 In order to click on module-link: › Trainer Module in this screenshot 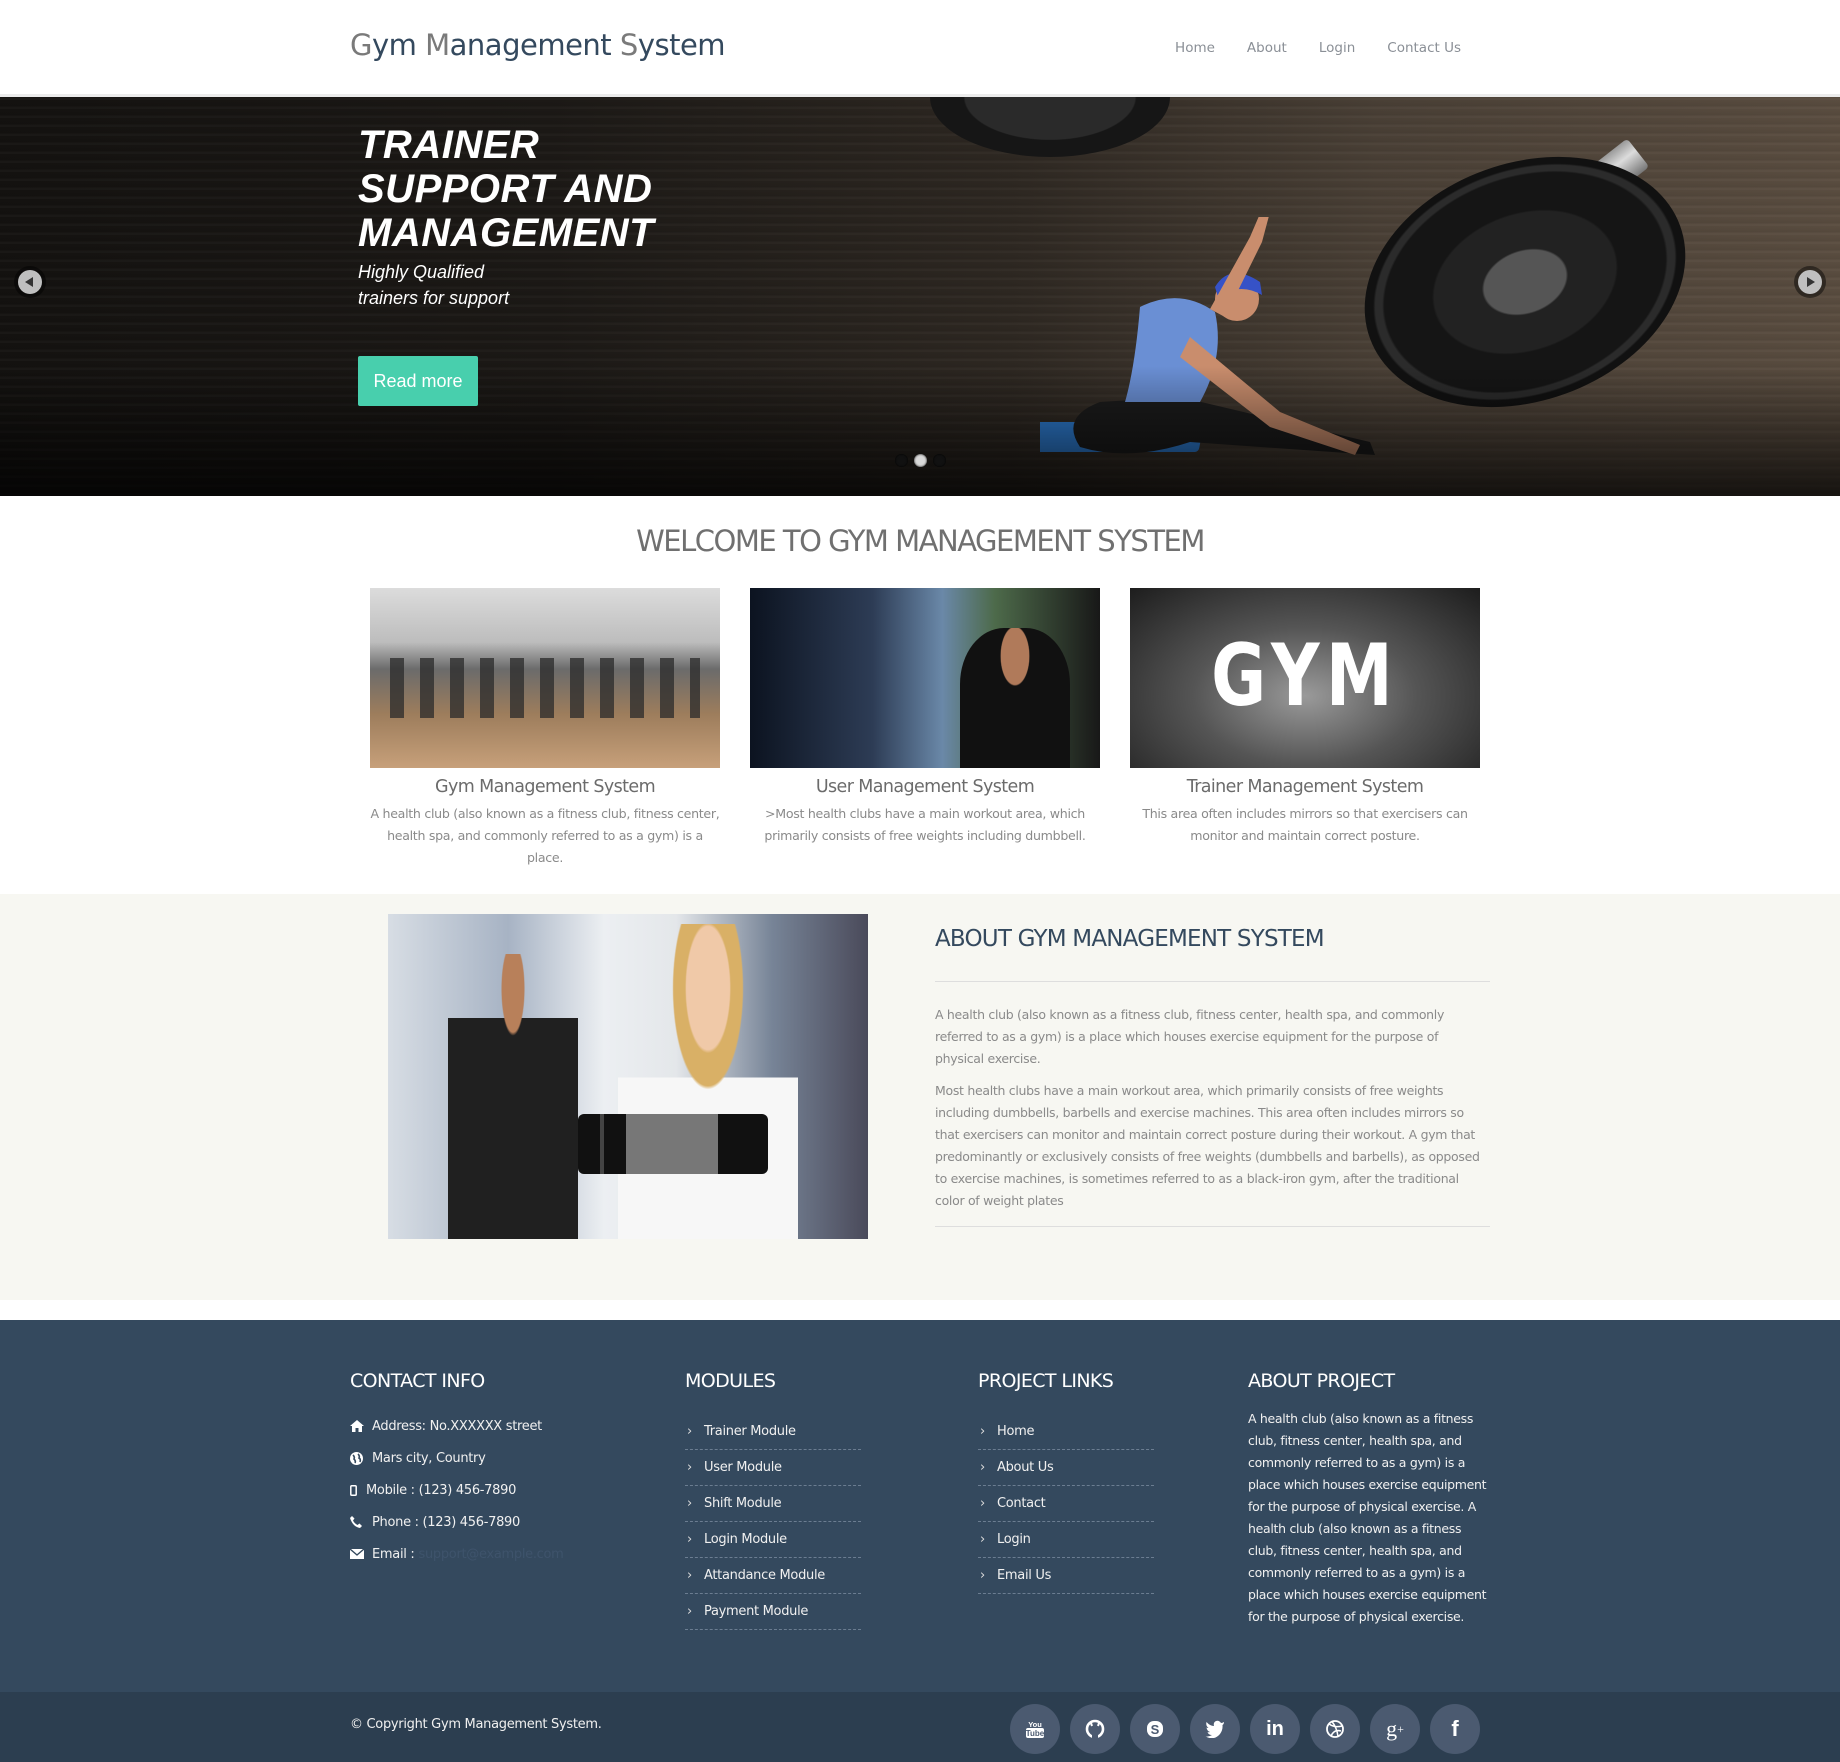, I will do `click(773, 1432)`.